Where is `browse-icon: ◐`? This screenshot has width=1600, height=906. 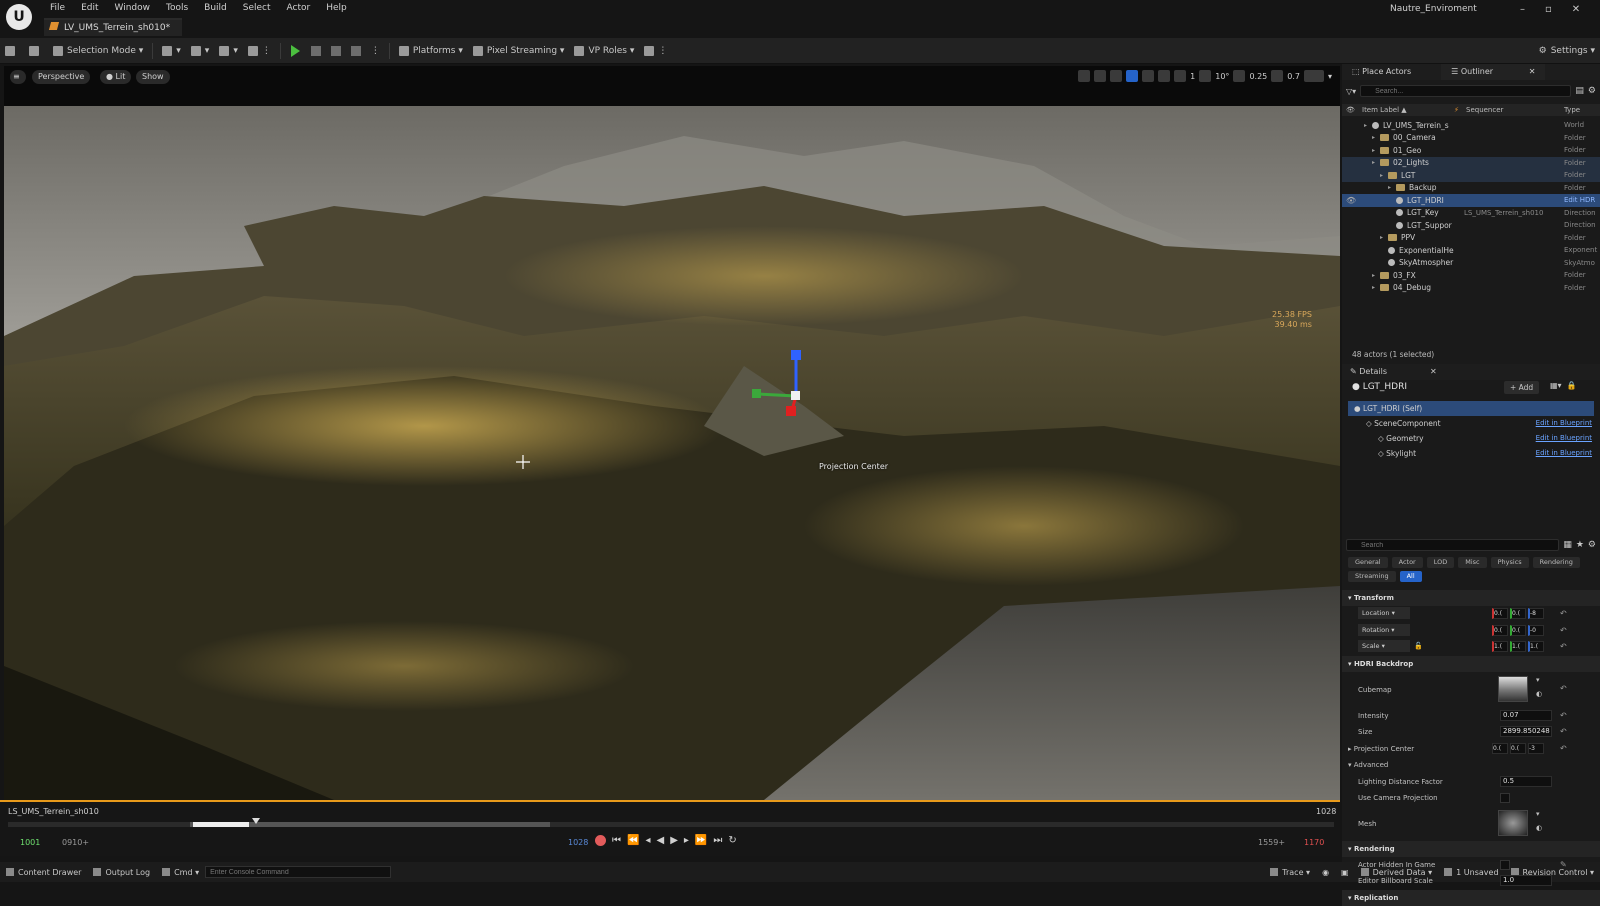
browse-icon: ◐ is located at coordinates (1539, 828).